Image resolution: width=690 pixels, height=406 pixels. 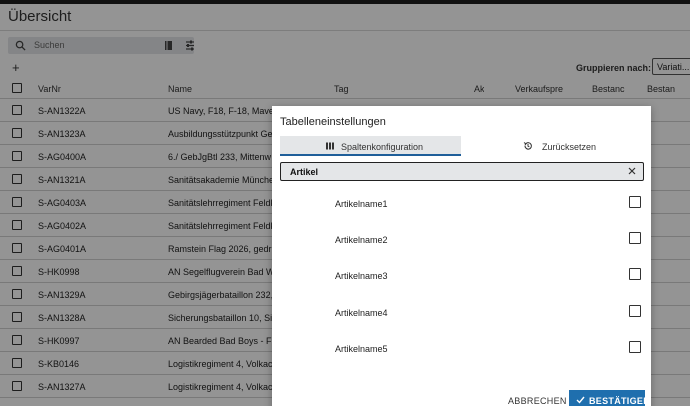 I want to click on column-option-5: Artikelname5, so click(x=461, y=349).